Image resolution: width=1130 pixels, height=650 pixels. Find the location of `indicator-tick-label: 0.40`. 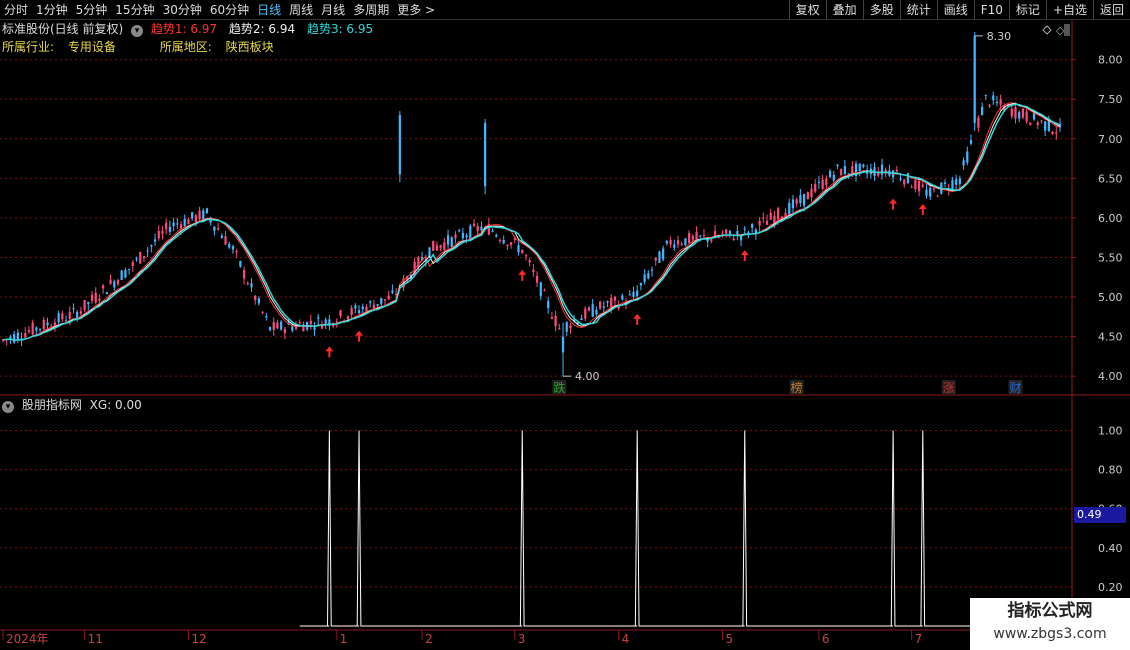

indicator-tick-label: 0.40 is located at coordinates (1110, 548).